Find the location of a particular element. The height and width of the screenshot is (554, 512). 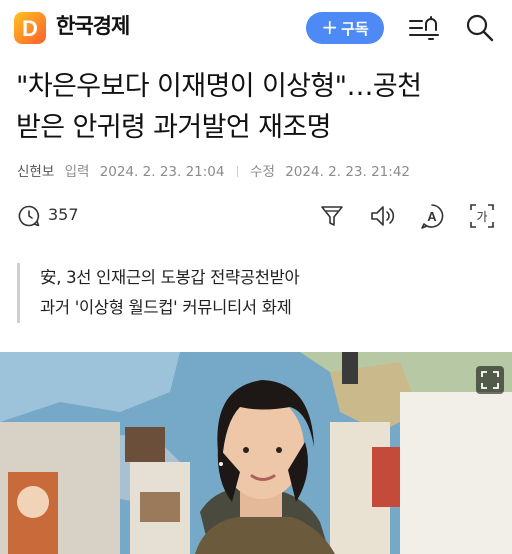

plus-icon: + is located at coordinates (330, 27).